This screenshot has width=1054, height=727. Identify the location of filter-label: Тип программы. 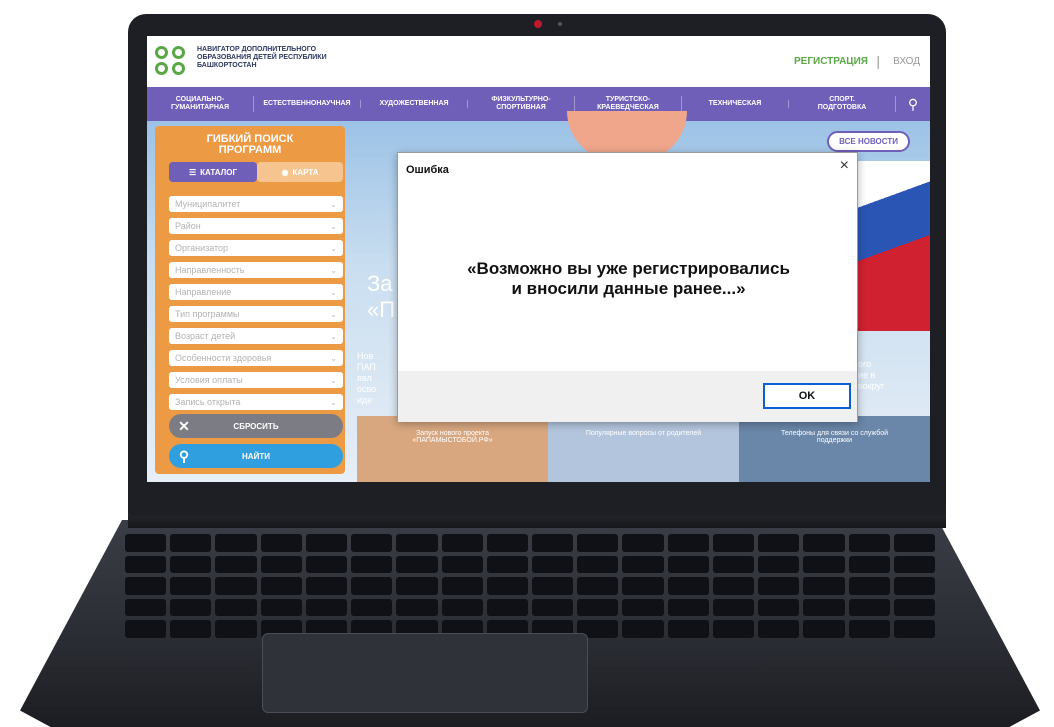
(207, 314).